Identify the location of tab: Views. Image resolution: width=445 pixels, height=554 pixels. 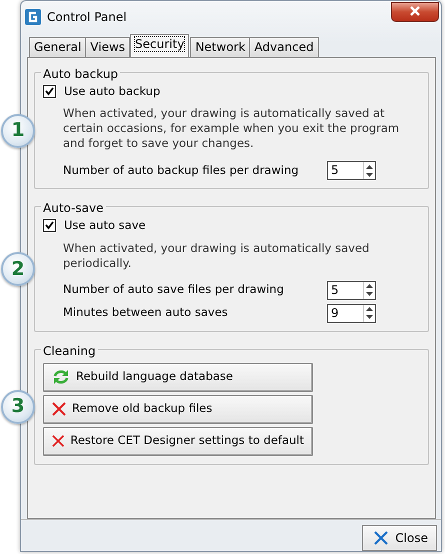
(107, 47).